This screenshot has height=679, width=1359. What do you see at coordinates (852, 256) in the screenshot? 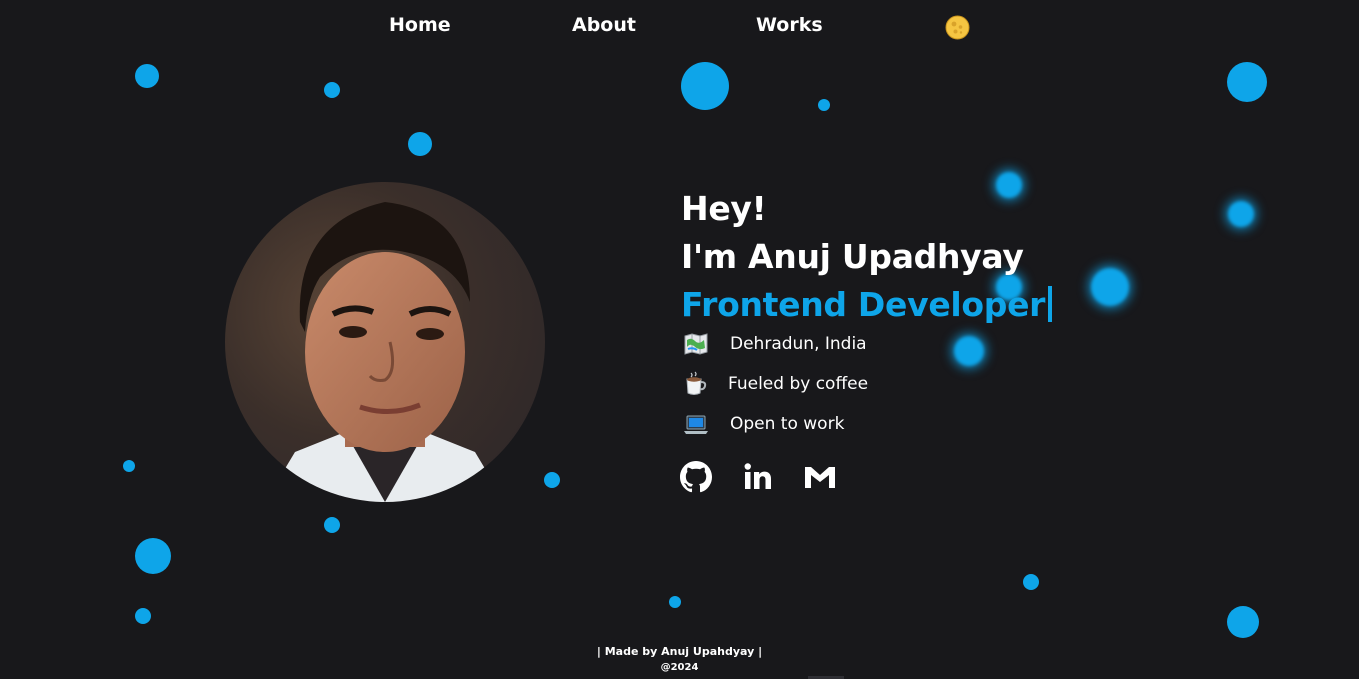
I see `hero-intro: I'm Anuj Upadhyay` at bounding box center [852, 256].